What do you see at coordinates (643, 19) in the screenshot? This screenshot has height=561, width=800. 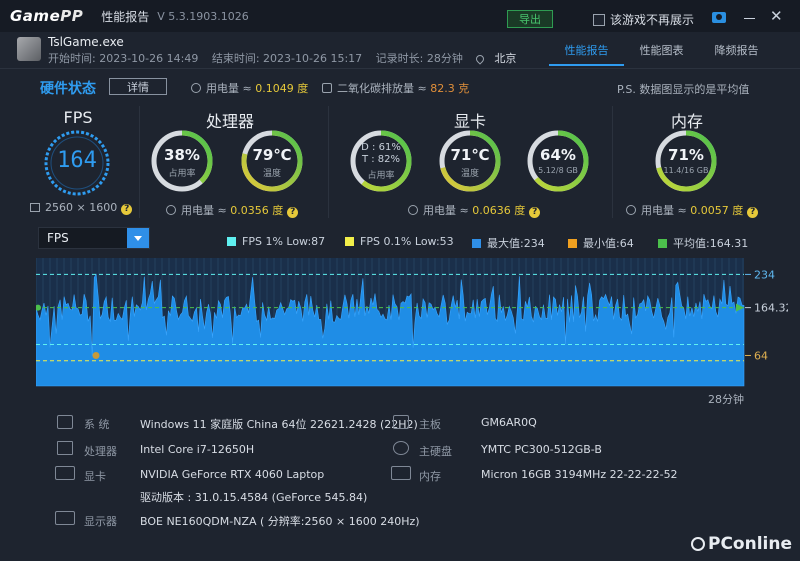 I see `dont-show-checkbox: 该游戏不再展示` at bounding box center [643, 19].